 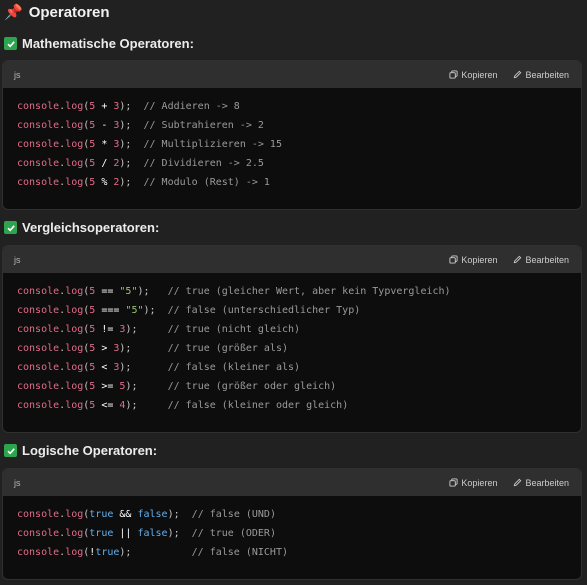 I want to click on code-token: // Modulo (Rest) -> 1, so click(x=206, y=182).